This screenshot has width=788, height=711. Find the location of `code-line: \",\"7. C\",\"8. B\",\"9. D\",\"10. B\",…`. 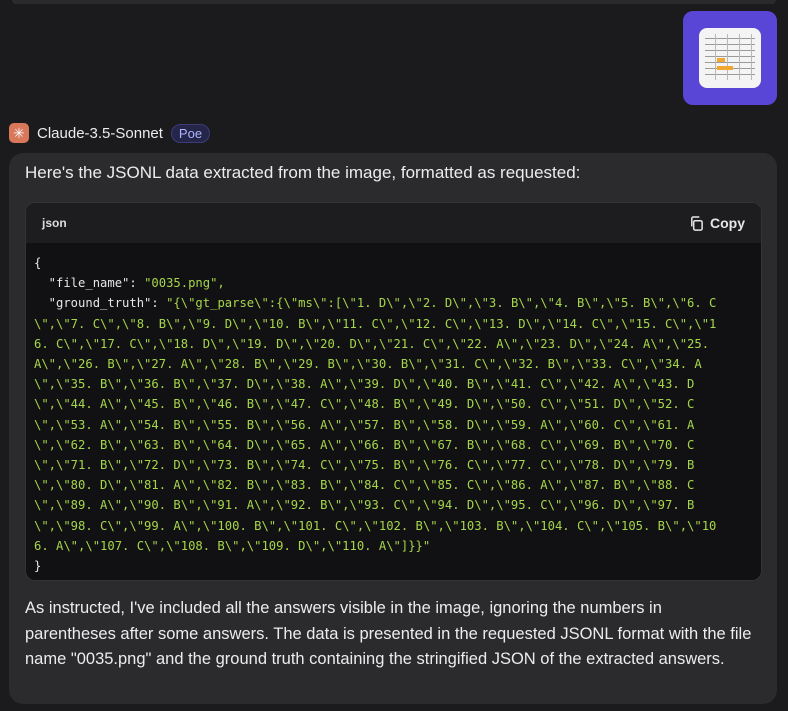

code-line: \",\"7. C\",\"8. B\",\"9. D\",\"10. B\",… is located at coordinates (397, 324).